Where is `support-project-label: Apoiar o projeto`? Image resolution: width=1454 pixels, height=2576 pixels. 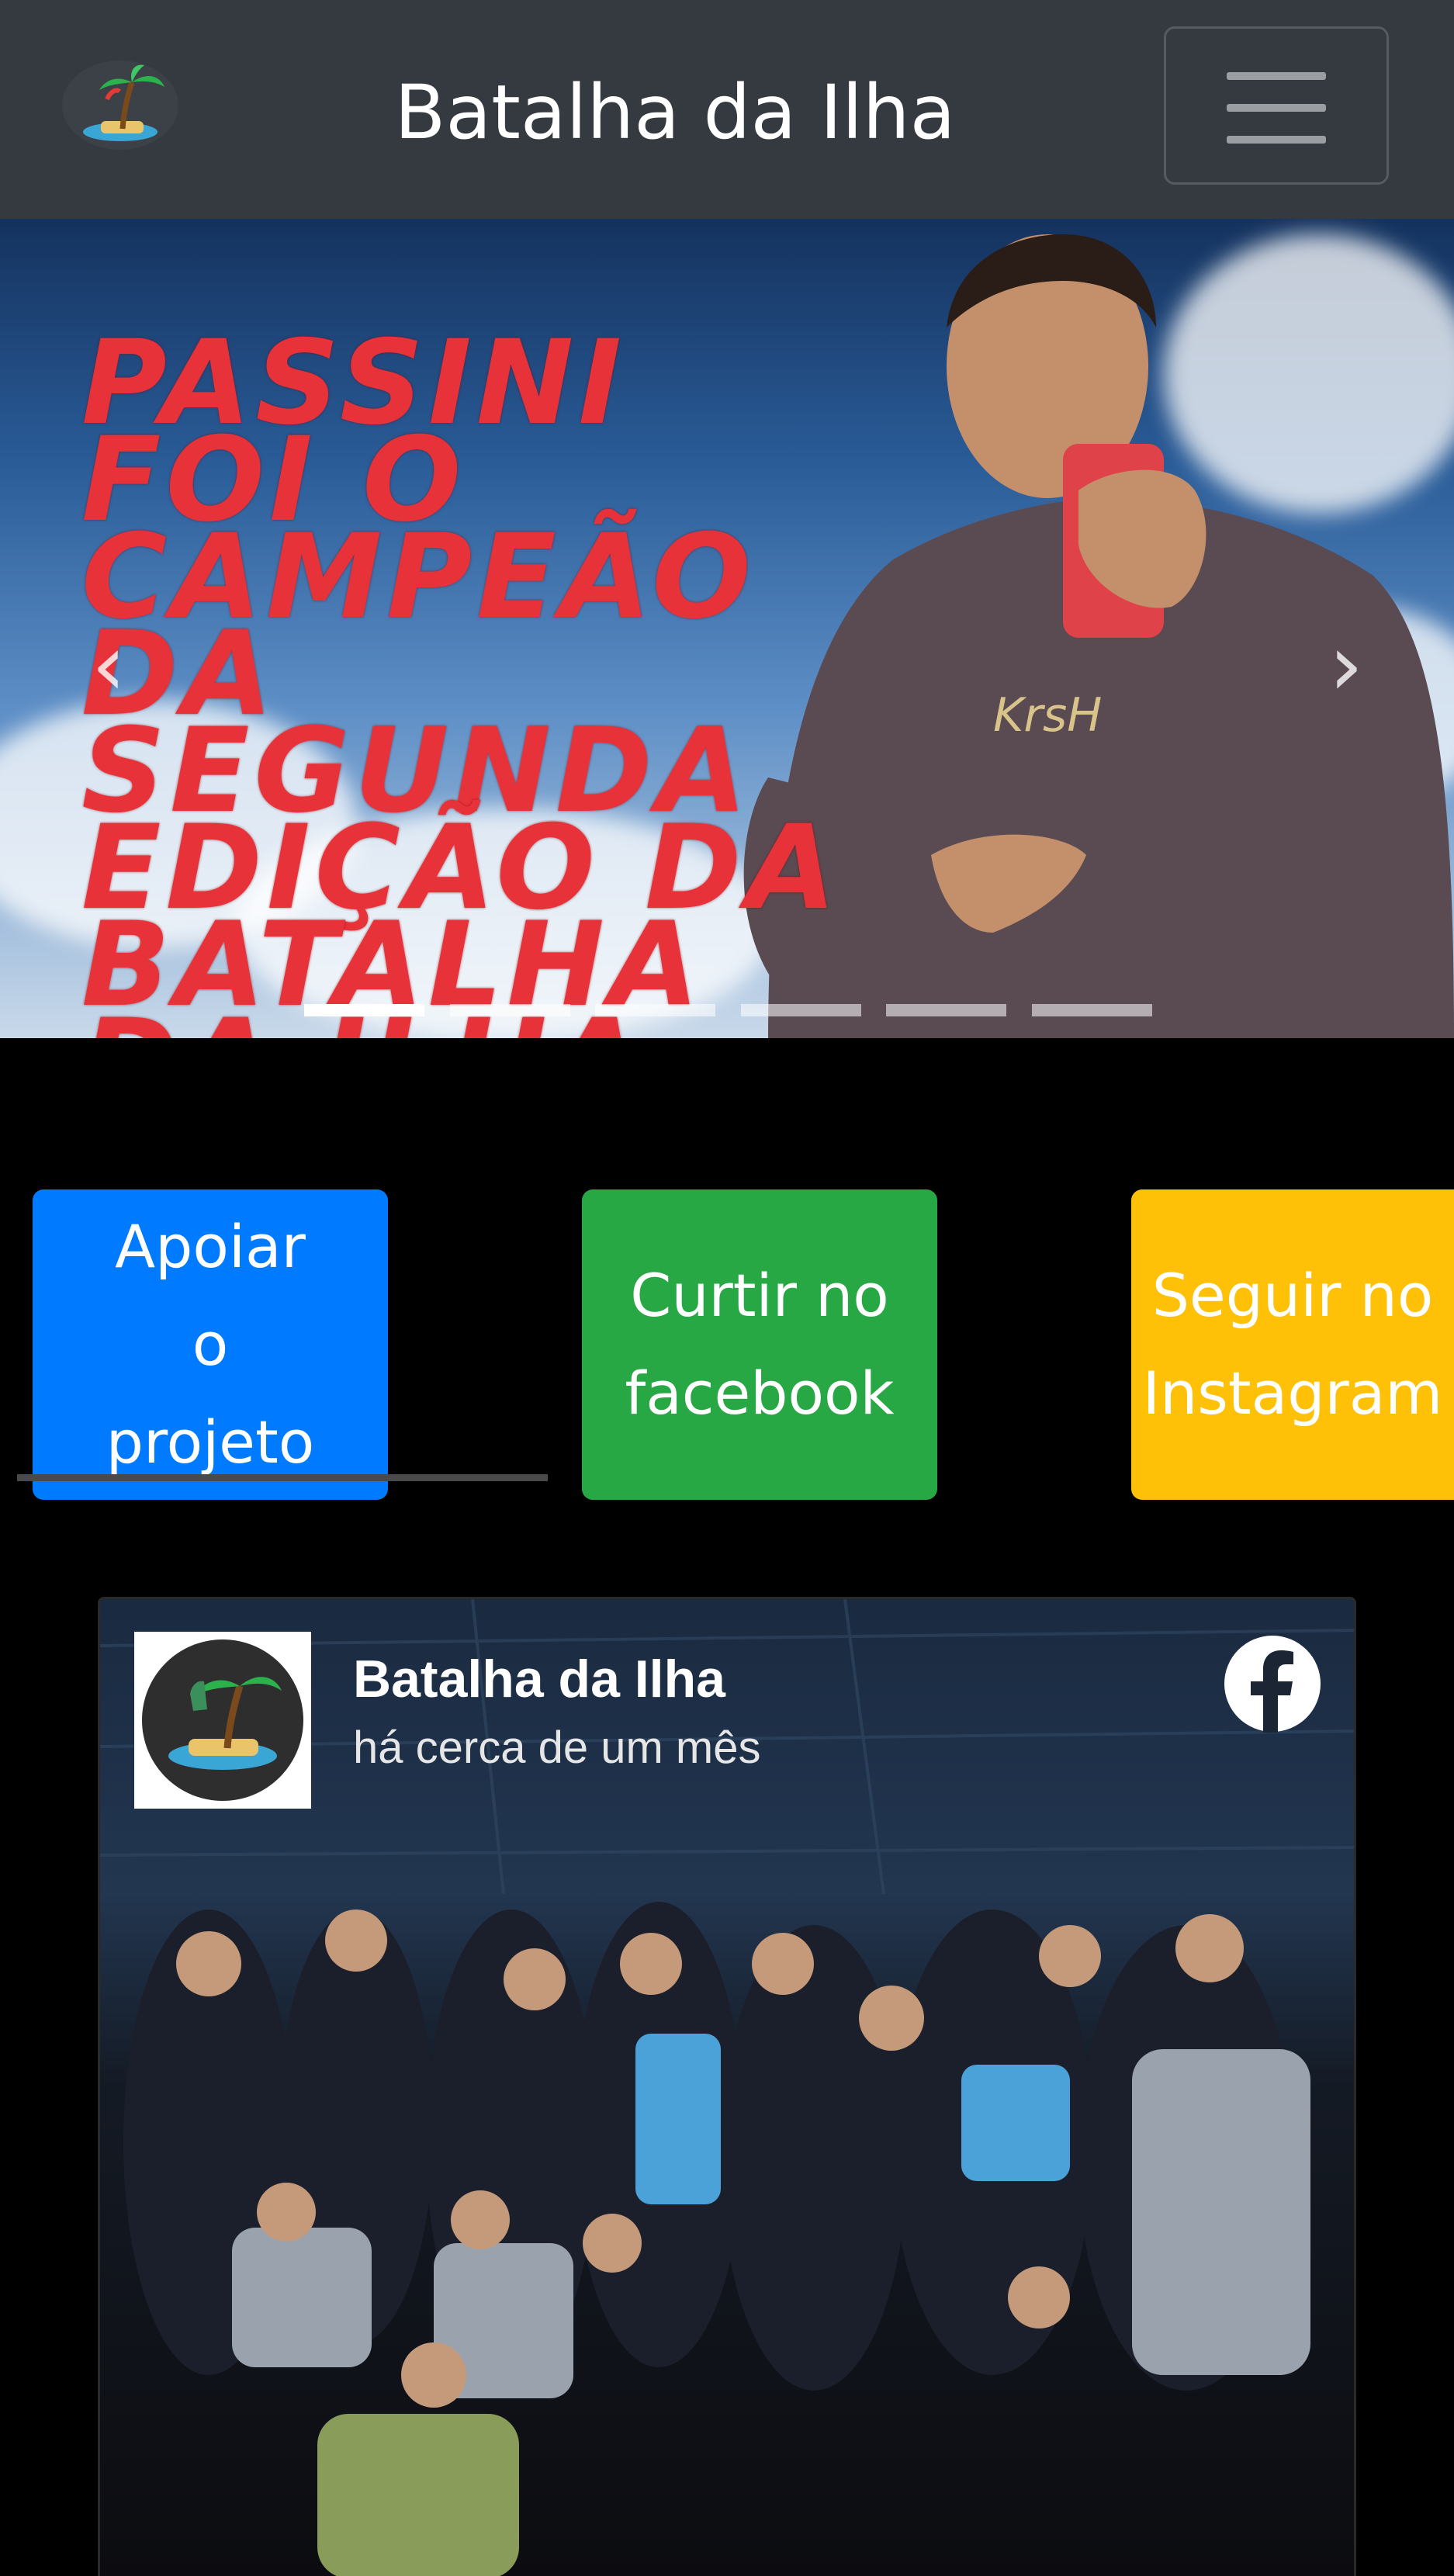
support-project-label: Apoiar o projeto is located at coordinates (210, 1344).